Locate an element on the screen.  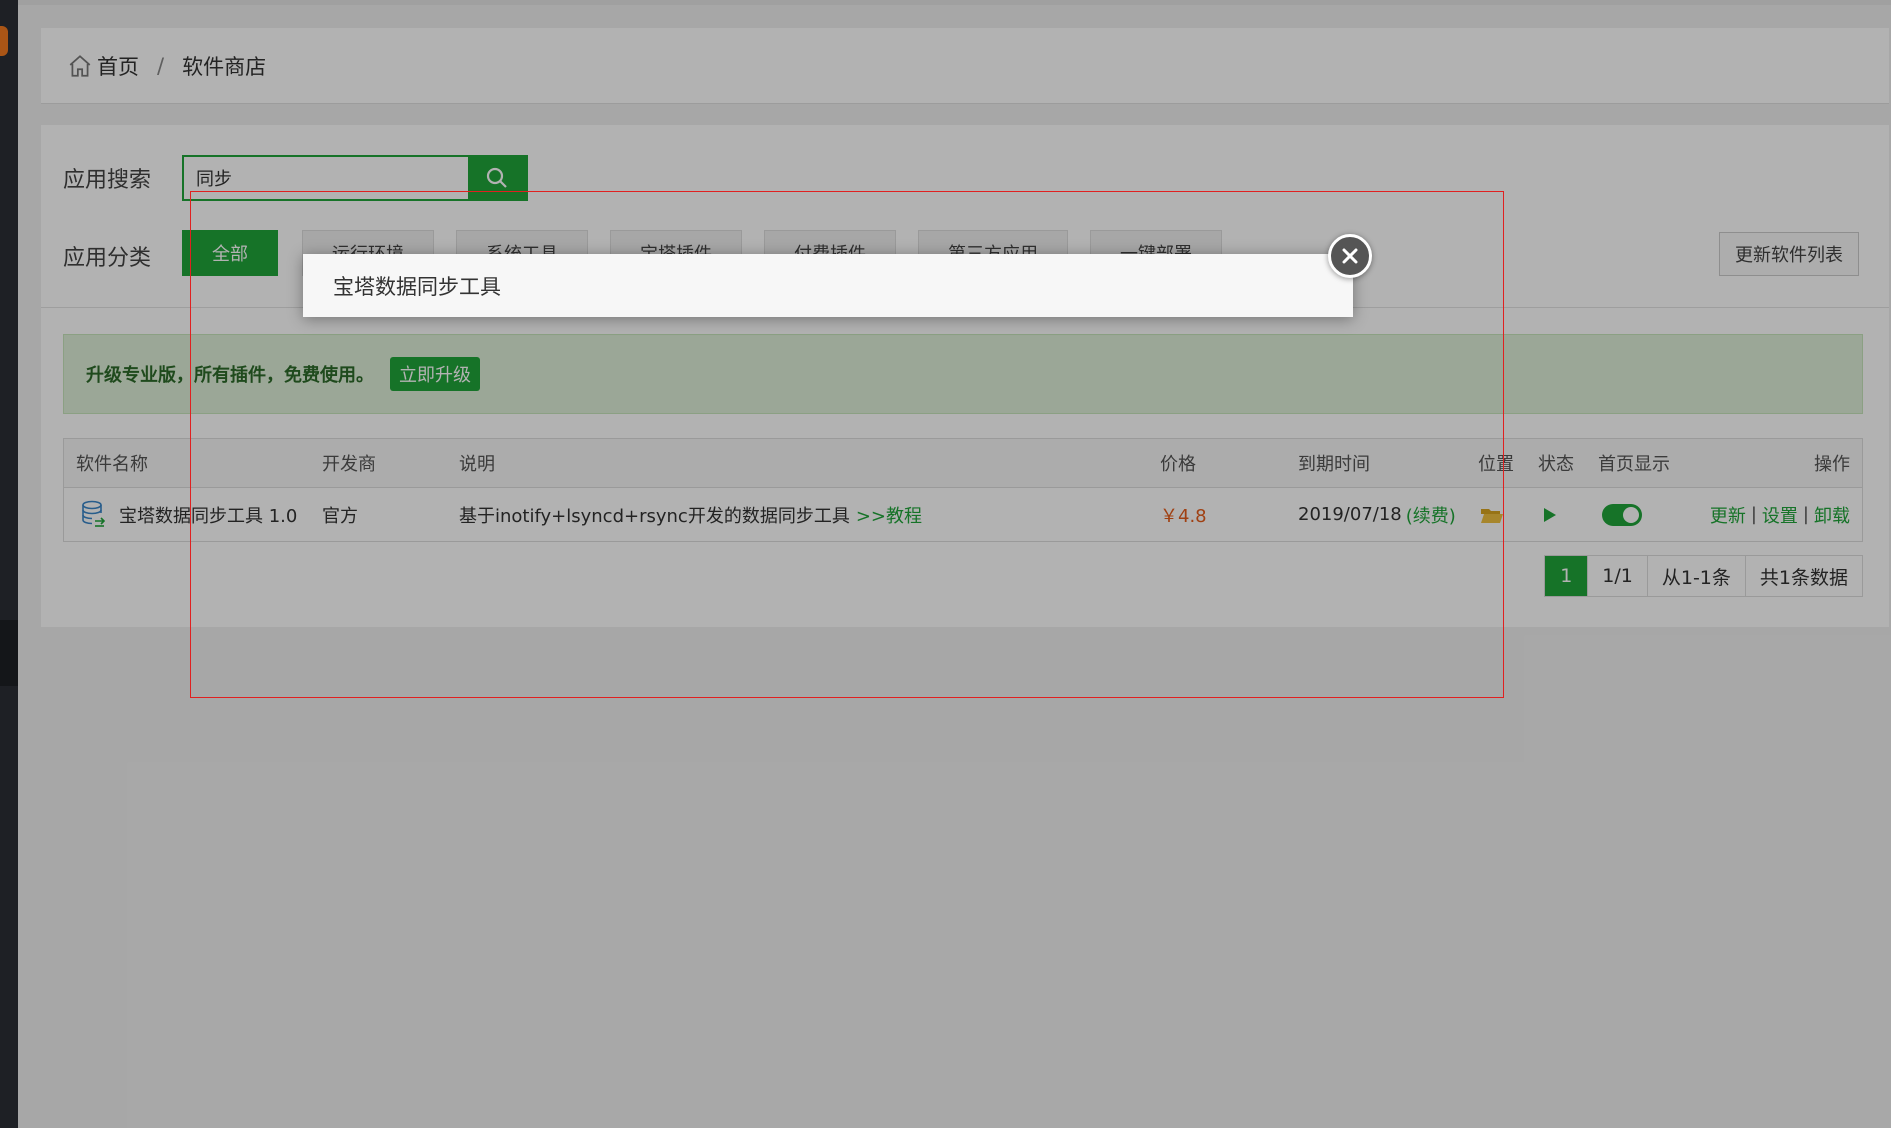
plugin-dialog: 宝塔数据同步工具 is located at coordinates (828, 285).